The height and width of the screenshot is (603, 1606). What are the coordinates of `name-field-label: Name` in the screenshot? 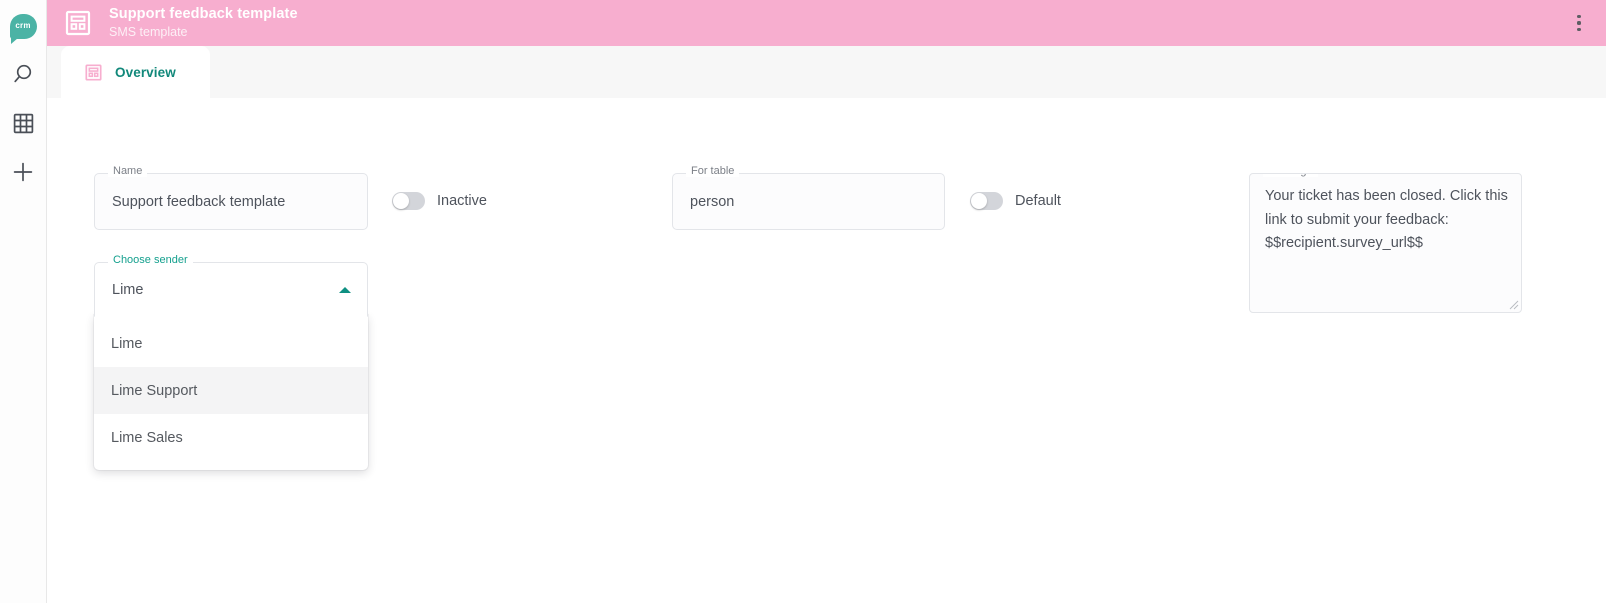 It's located at (128, 171).